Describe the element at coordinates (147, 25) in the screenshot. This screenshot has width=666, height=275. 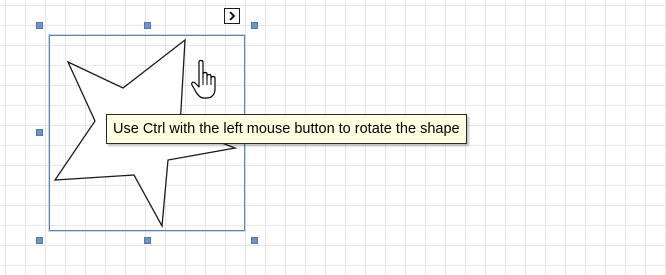
I see `resize-handle-top-middle` at that location.